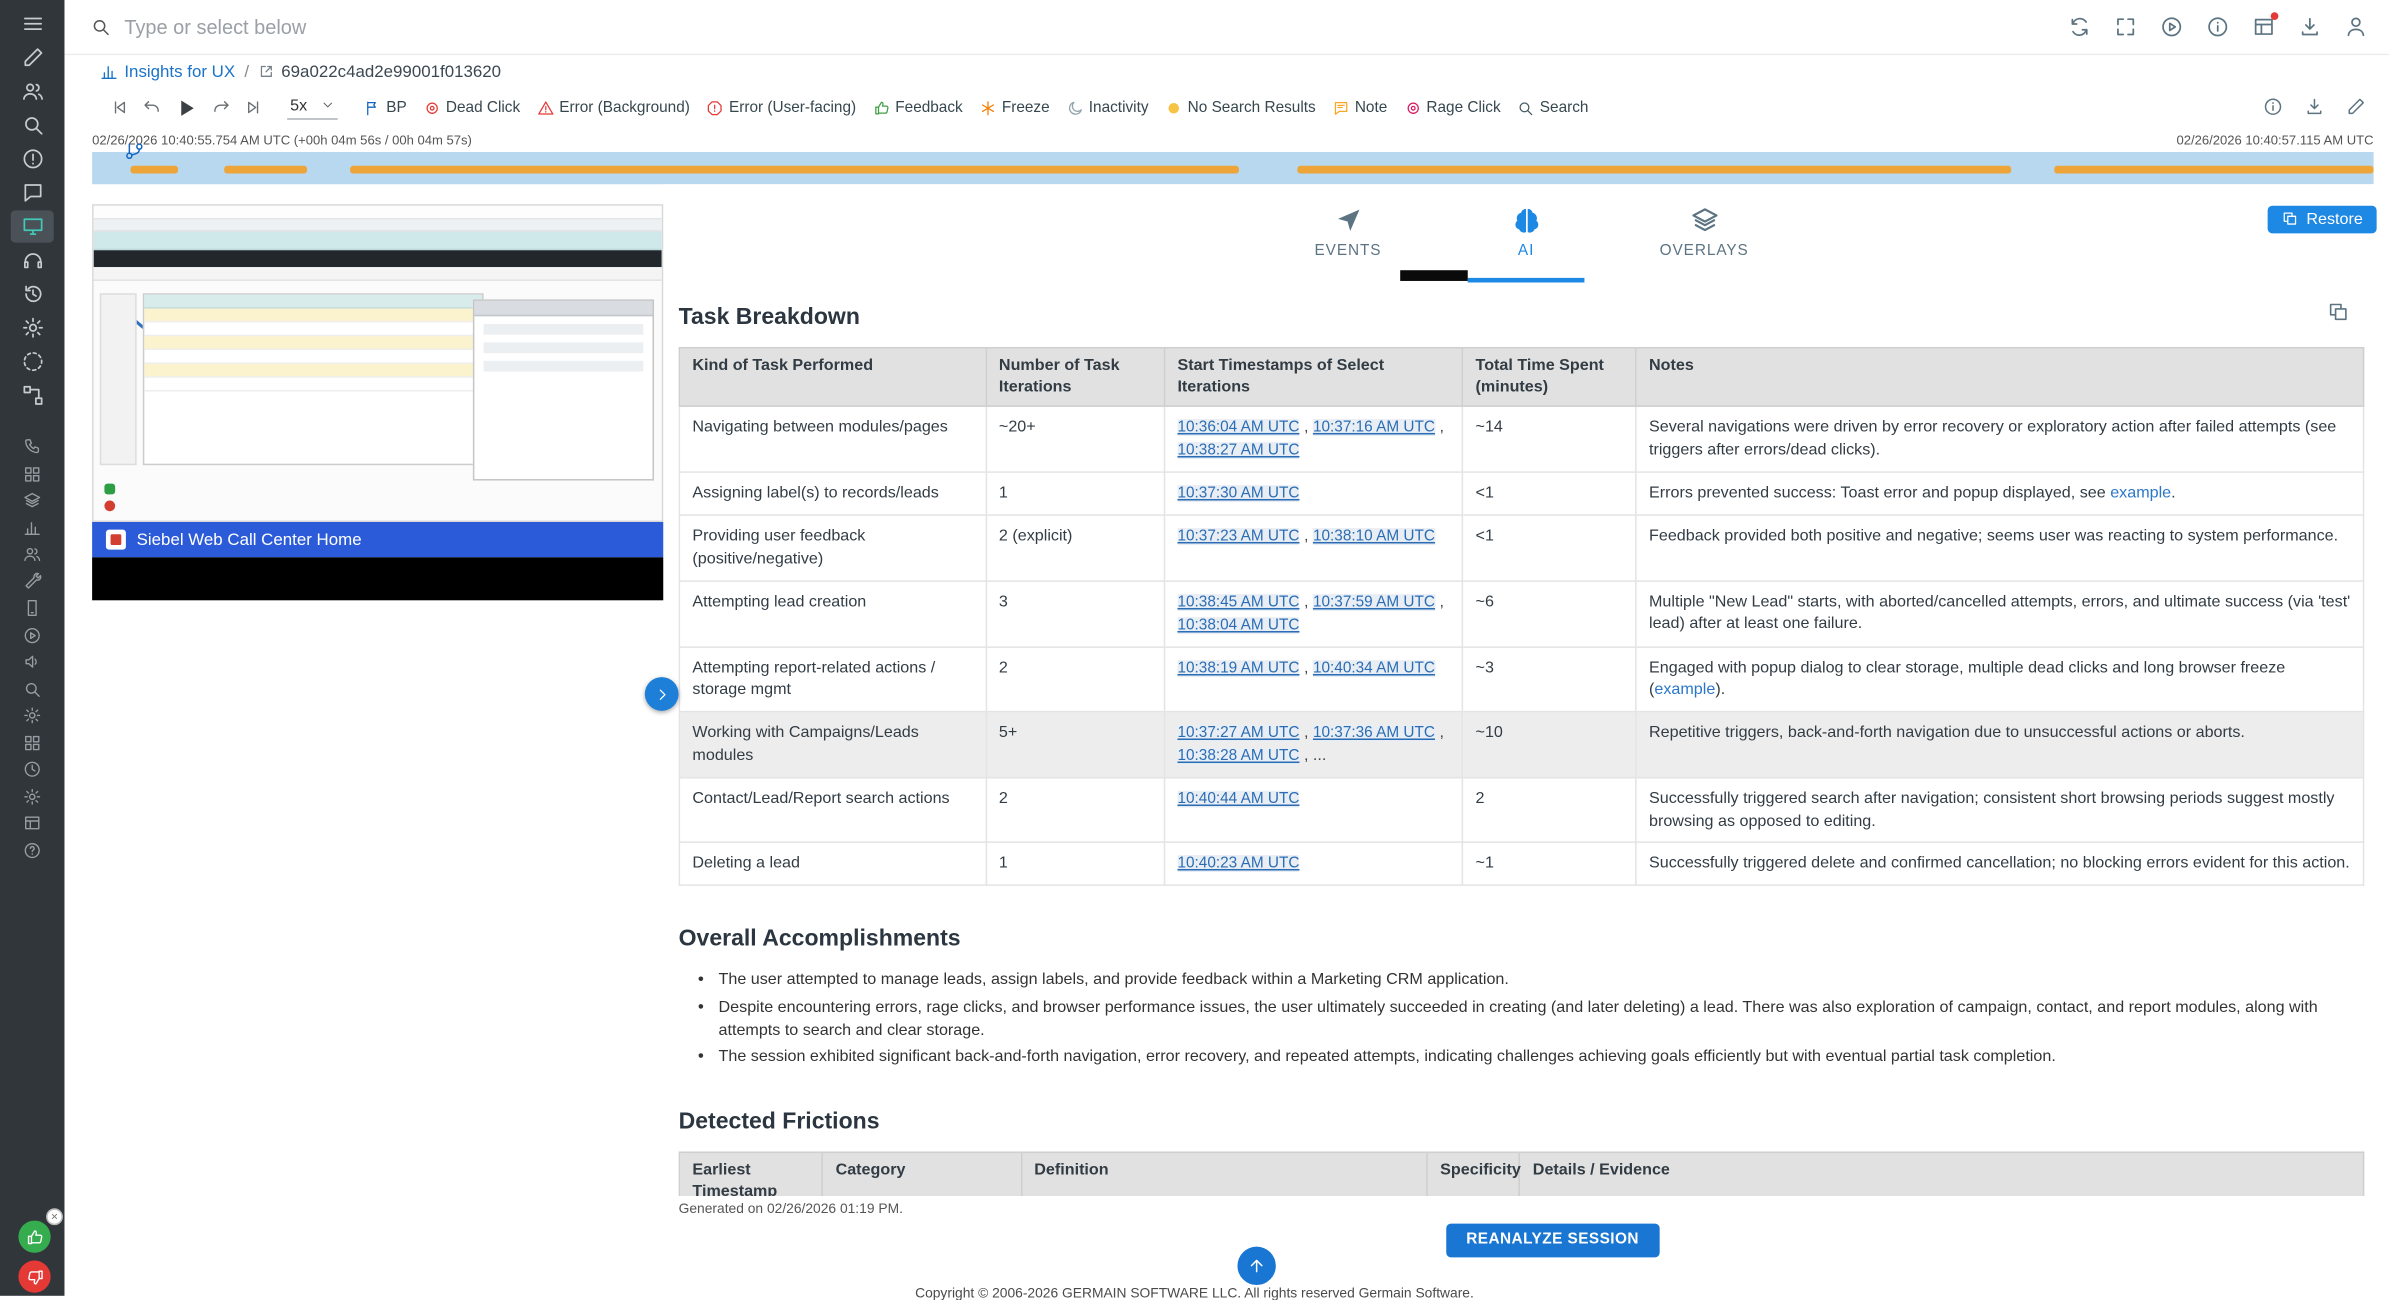 This screenshot has width=2389, height=1300. Describe the element at coordinates (1238, 733) in the screenshot. I see `timestamp-link: 10:37:27 AM UTC` at that location.